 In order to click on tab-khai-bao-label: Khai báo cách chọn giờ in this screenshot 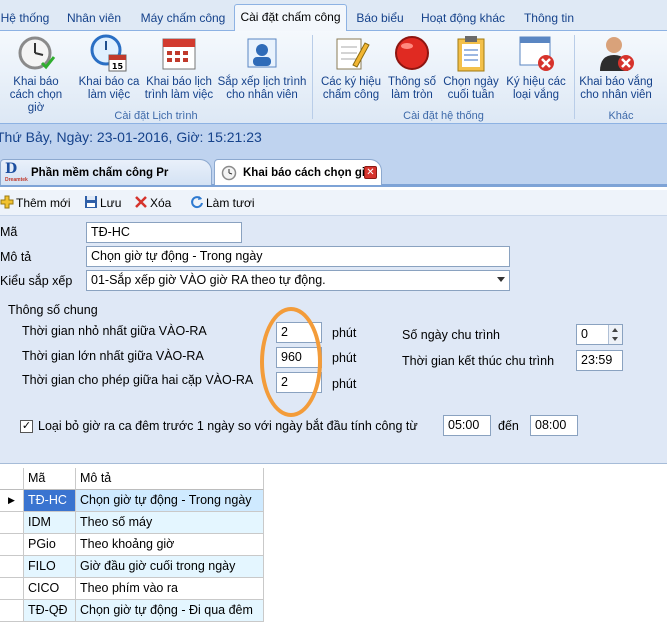, I will do `click(308, 173)`.